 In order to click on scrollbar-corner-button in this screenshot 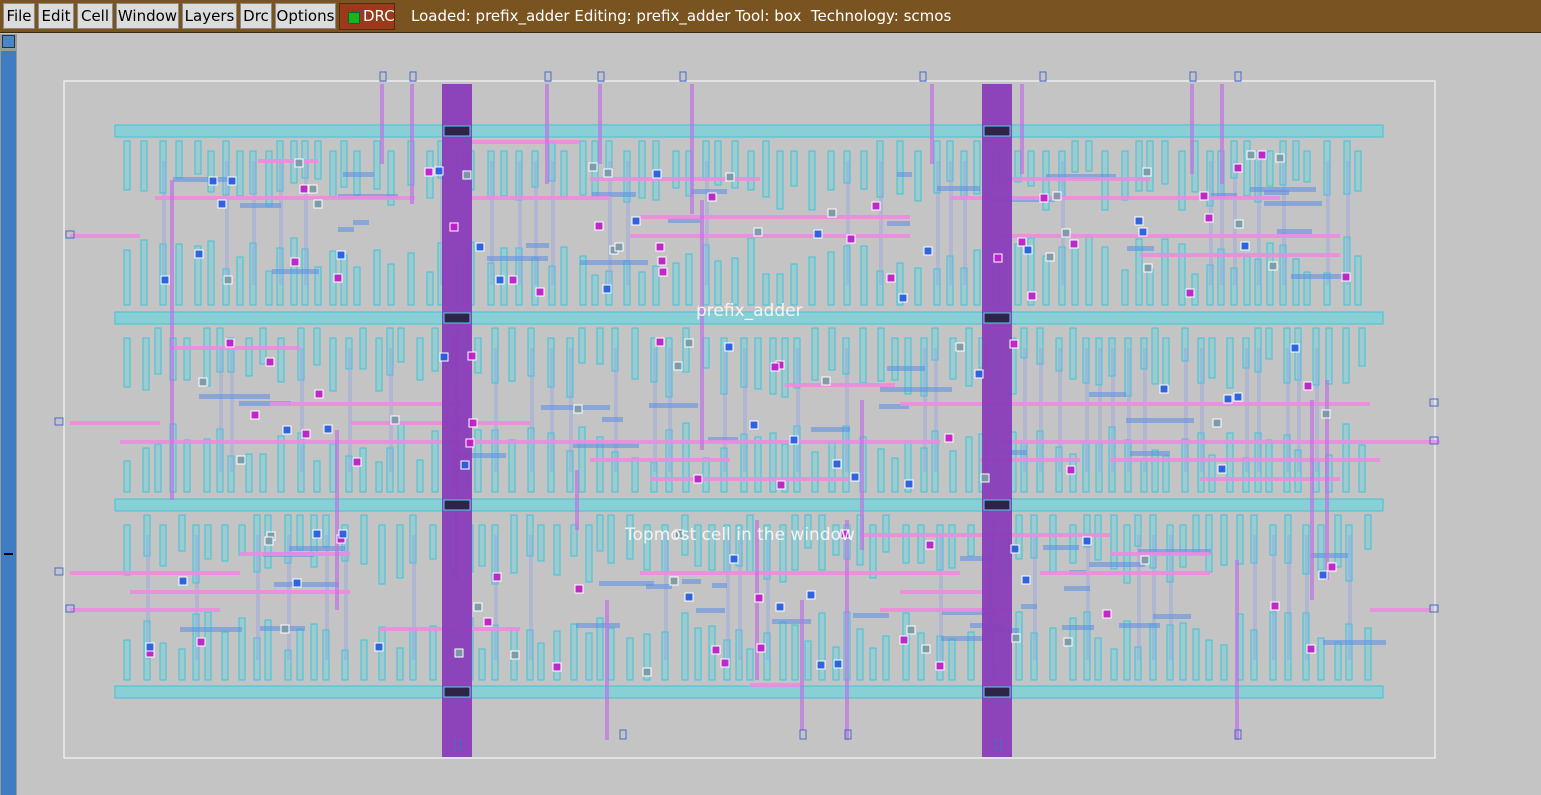, I will do `click(8, 41)`.